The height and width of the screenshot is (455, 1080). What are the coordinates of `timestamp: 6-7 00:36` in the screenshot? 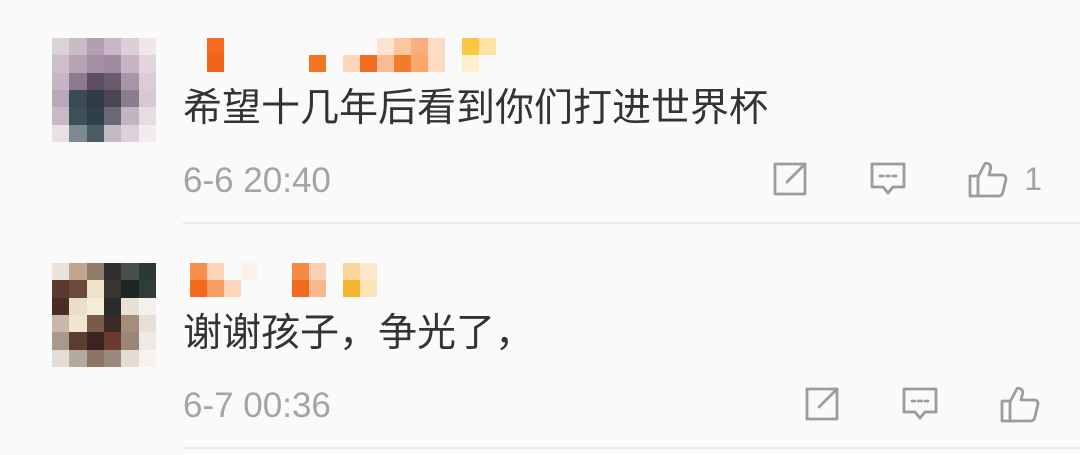 It's located at (257, 405).